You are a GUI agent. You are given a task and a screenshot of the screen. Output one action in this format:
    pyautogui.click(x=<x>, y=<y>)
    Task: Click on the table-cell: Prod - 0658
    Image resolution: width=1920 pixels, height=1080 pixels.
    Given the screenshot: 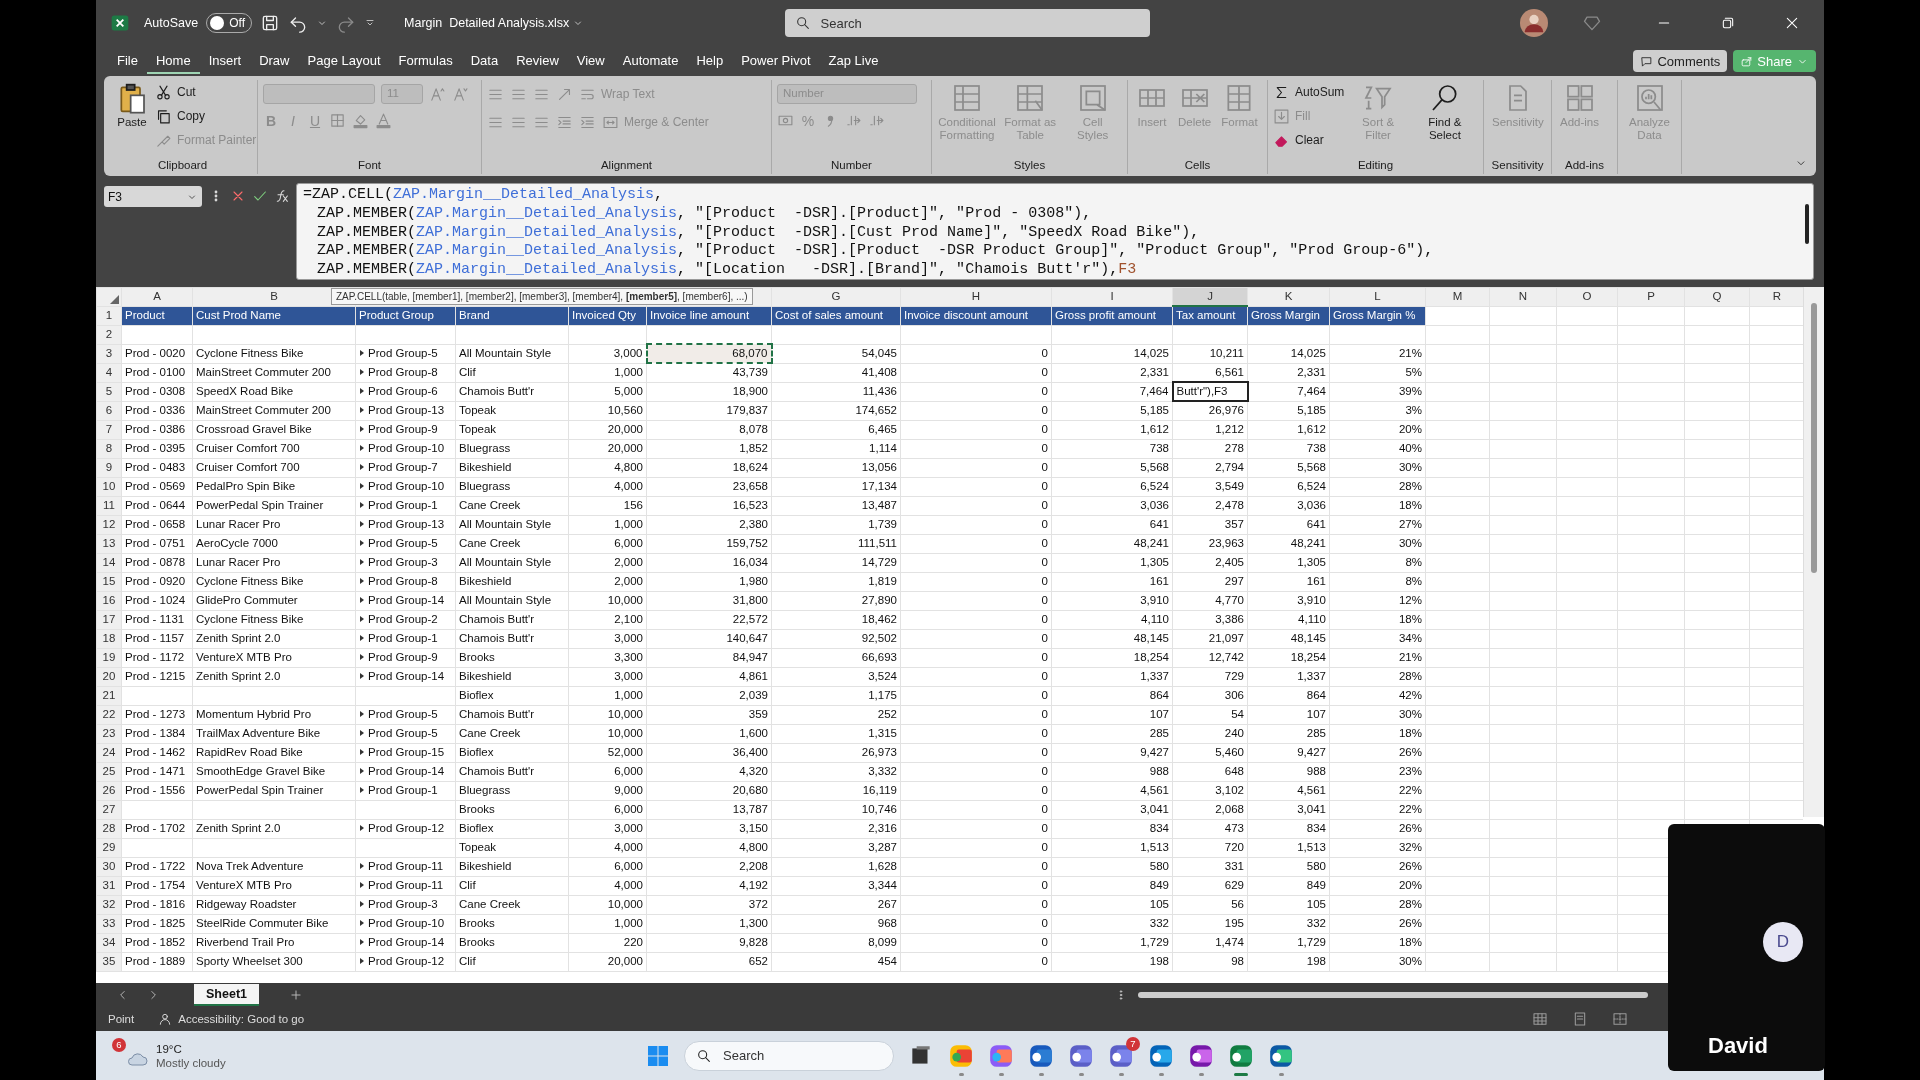 What is the action you would take?
    pyautogui.click(x=157, y=524)
    